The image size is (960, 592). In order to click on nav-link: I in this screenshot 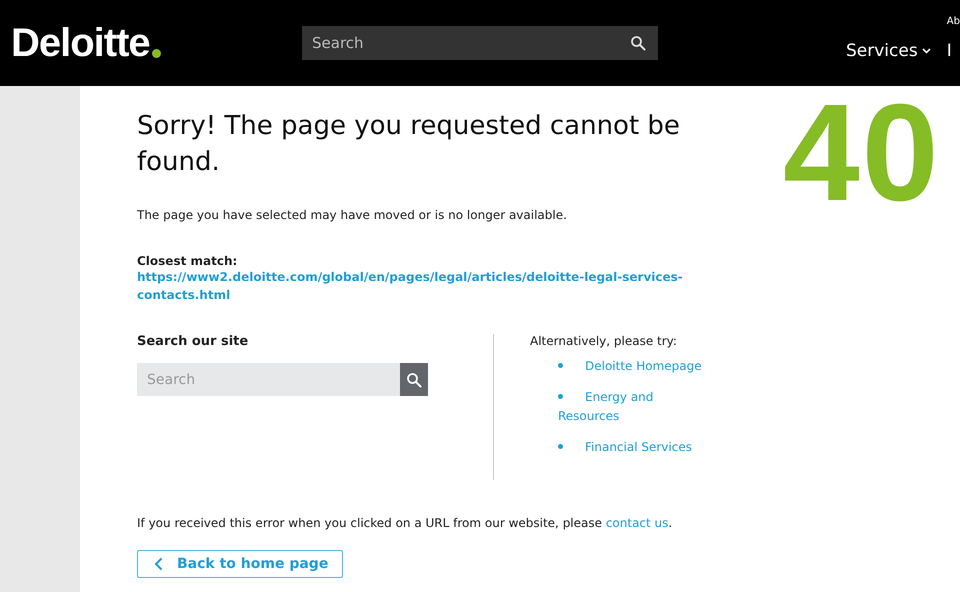, I will do `click(949, 51)`.